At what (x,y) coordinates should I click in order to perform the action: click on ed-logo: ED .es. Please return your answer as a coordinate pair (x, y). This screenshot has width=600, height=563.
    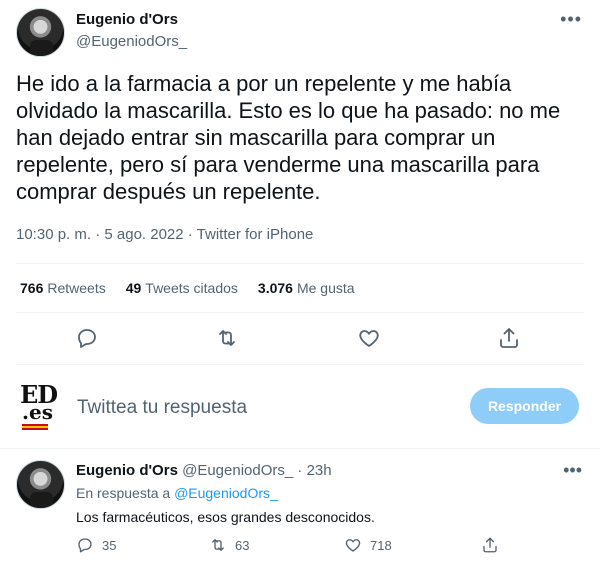
    Looking at the image, I should click on (39, 405).